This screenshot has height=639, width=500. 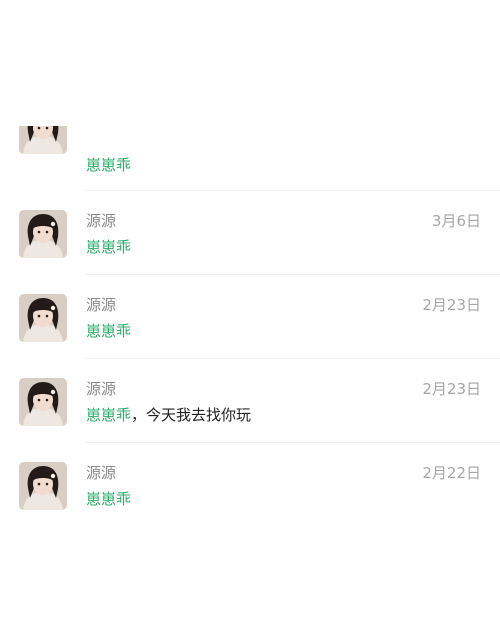 I want to click on comment-item: 源源 2月22日 崽崽乖, so click(x=250, y=504).